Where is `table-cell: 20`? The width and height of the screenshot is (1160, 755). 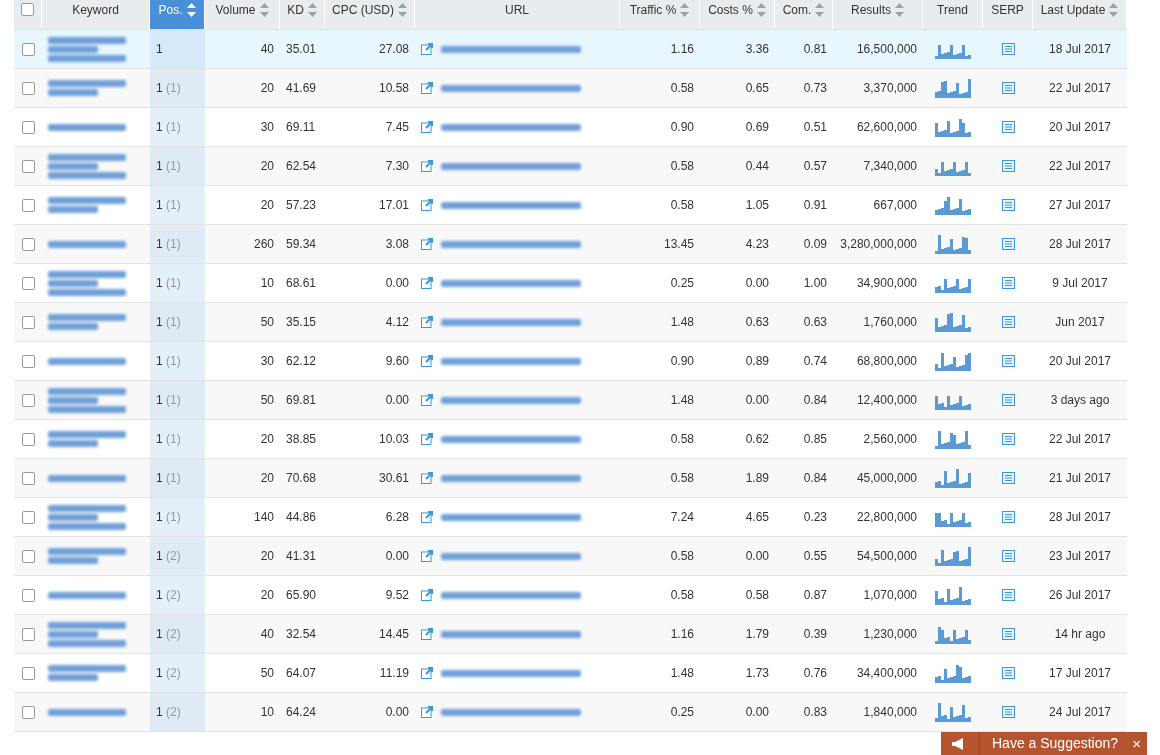
table-cell: 20 is located at coordinates (267, 205).